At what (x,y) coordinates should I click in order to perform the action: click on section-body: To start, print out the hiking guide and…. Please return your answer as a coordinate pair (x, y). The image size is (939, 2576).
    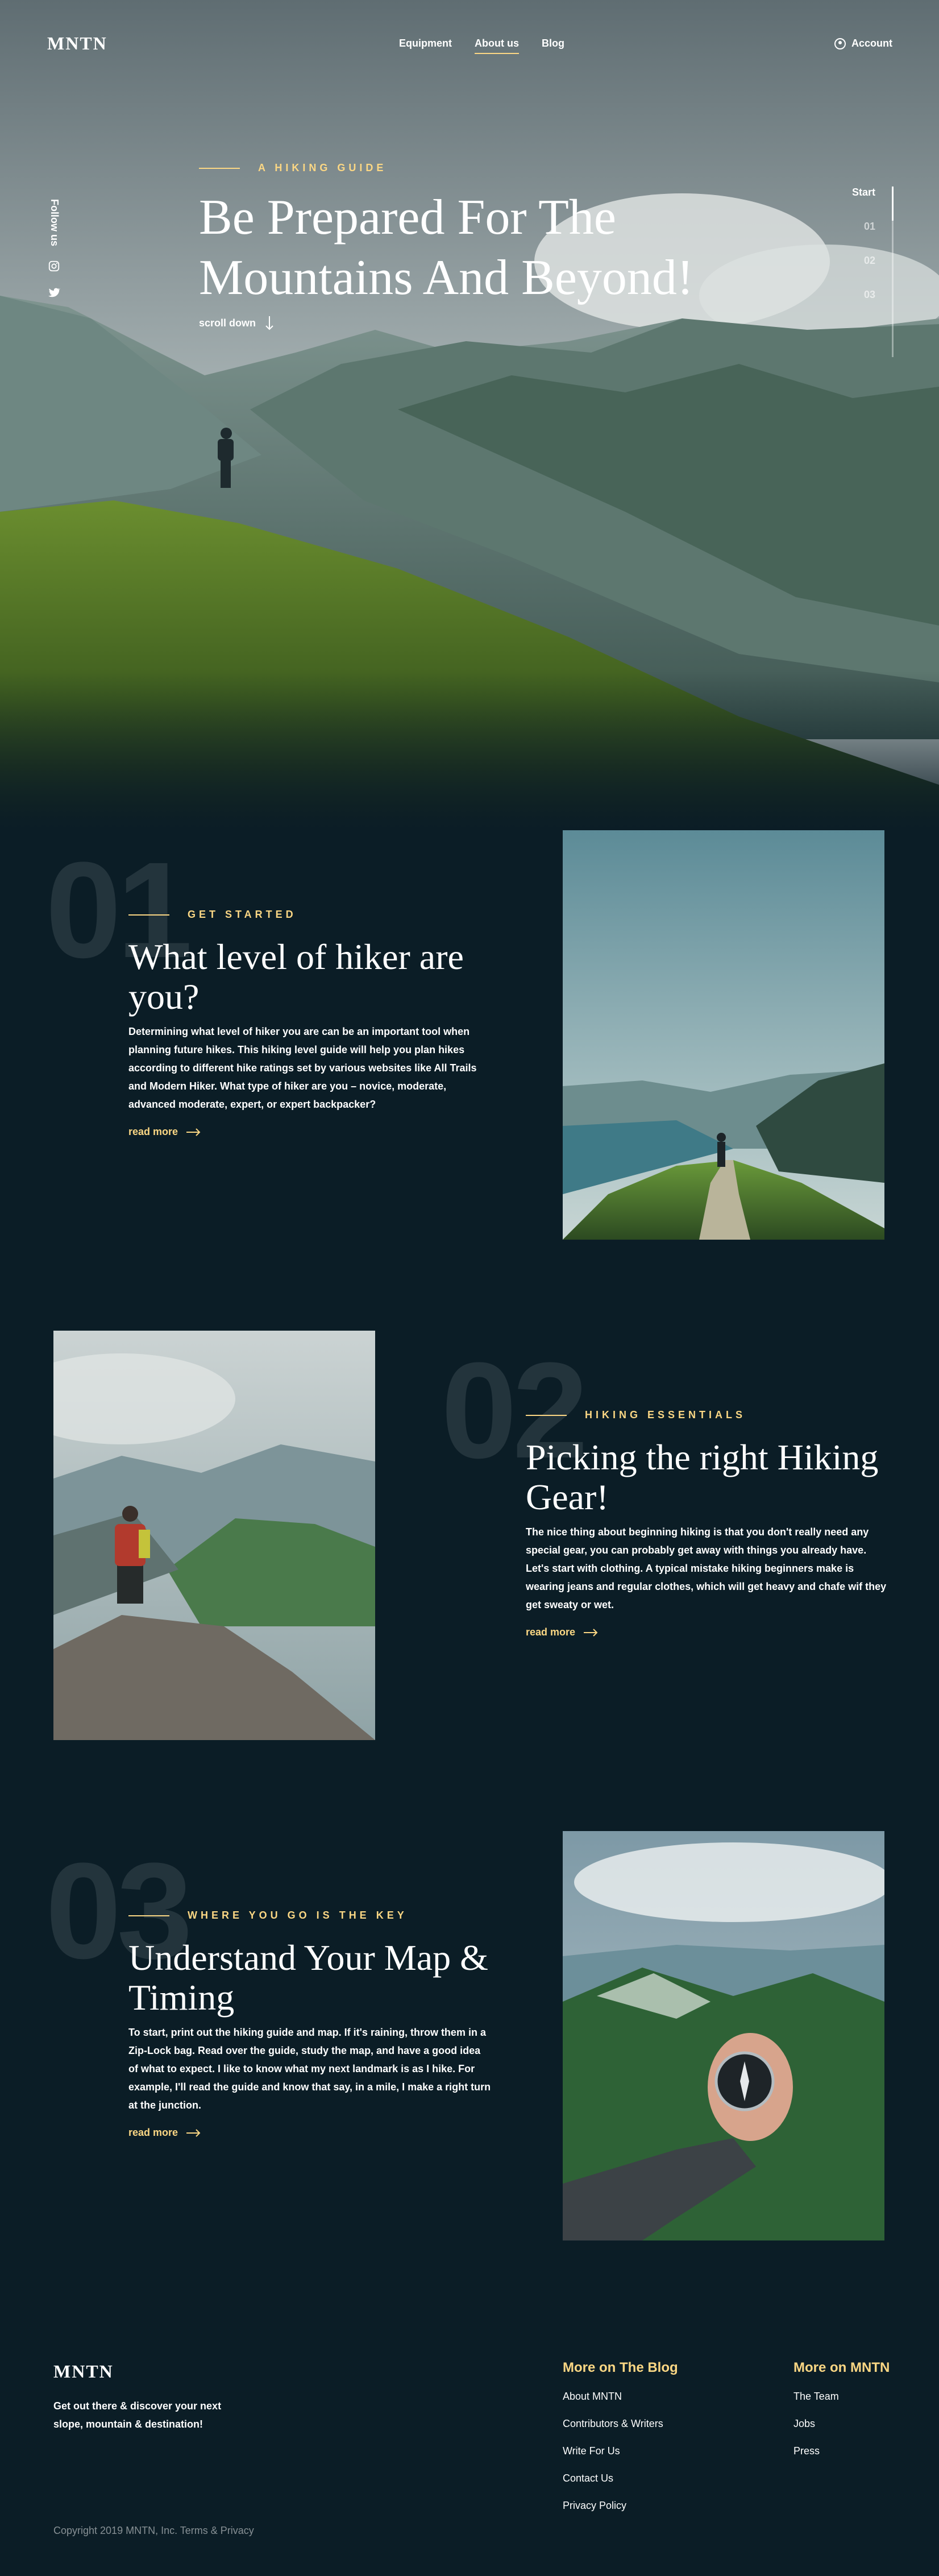
    Looking at the image, I should click on (309, 2069).